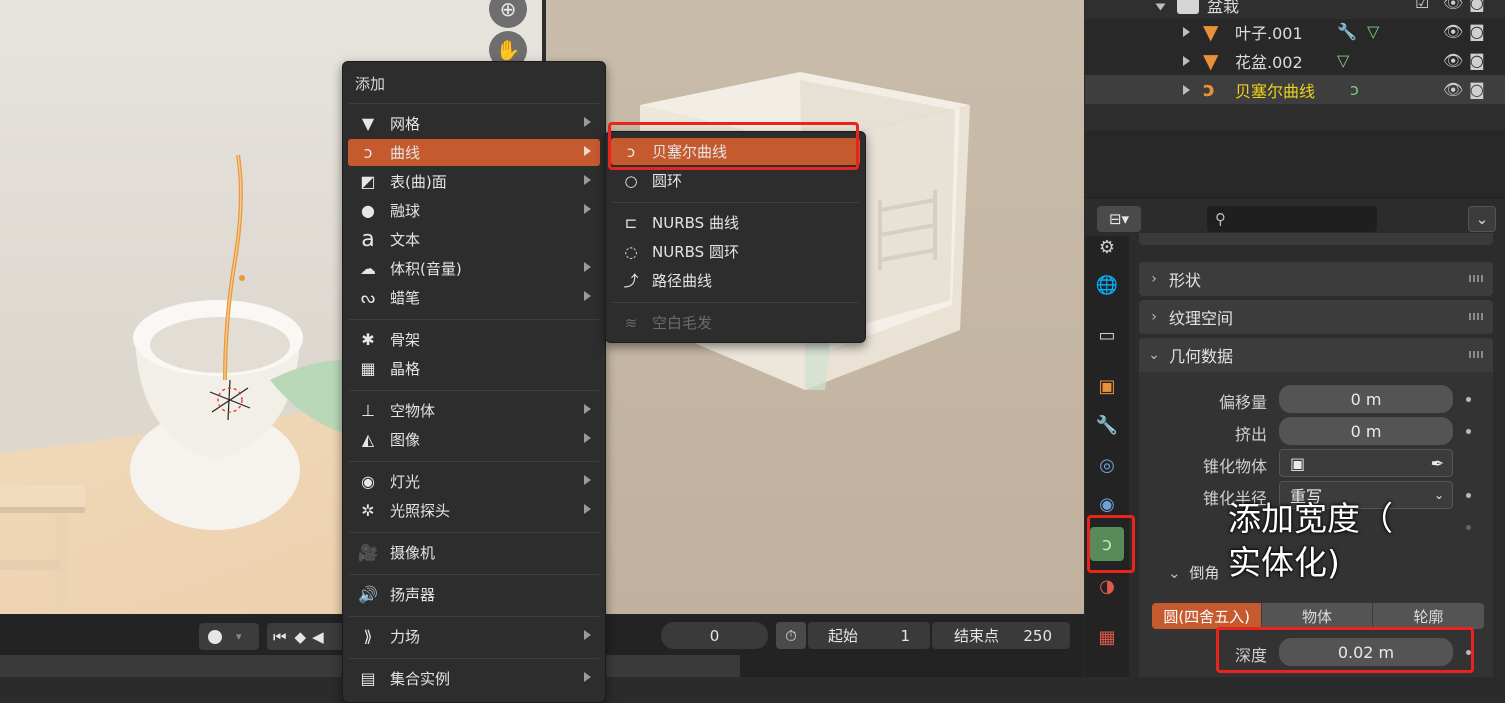 The width and height of the screenshot is (1505, 703). Describe the element at coordinates (1119, 219) in the screenshot. I see `editor-type-dropdown: ⊟▾` at that location.